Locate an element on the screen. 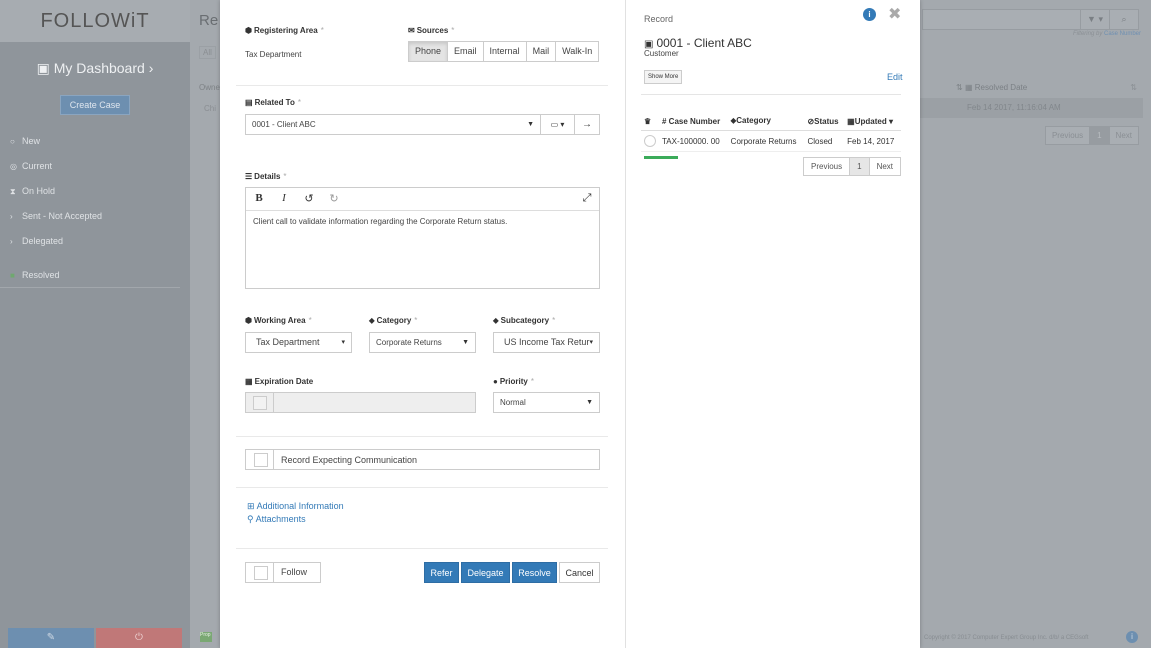  additional-information-link: ⊞ Additional Information is located at coordinates (295, 506).